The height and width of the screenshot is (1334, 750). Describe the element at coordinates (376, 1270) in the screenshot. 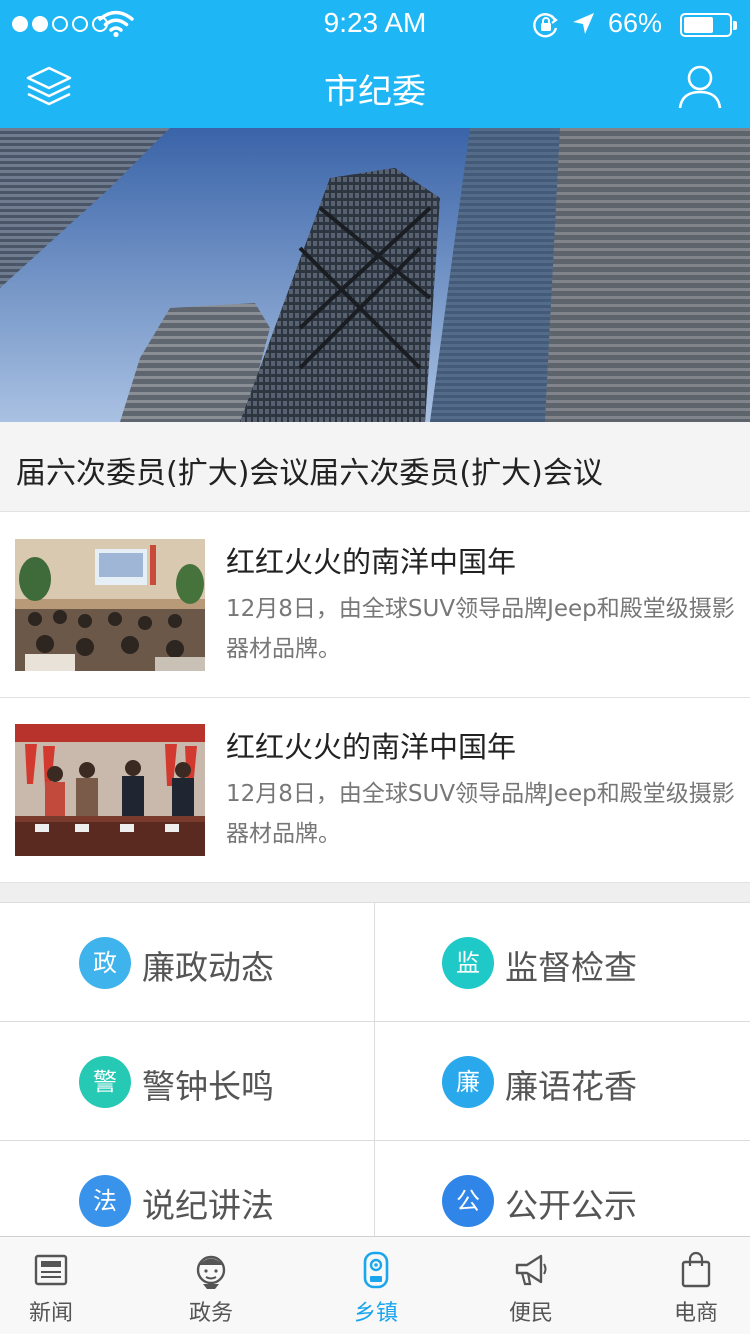

I see `town-icon` at that location.